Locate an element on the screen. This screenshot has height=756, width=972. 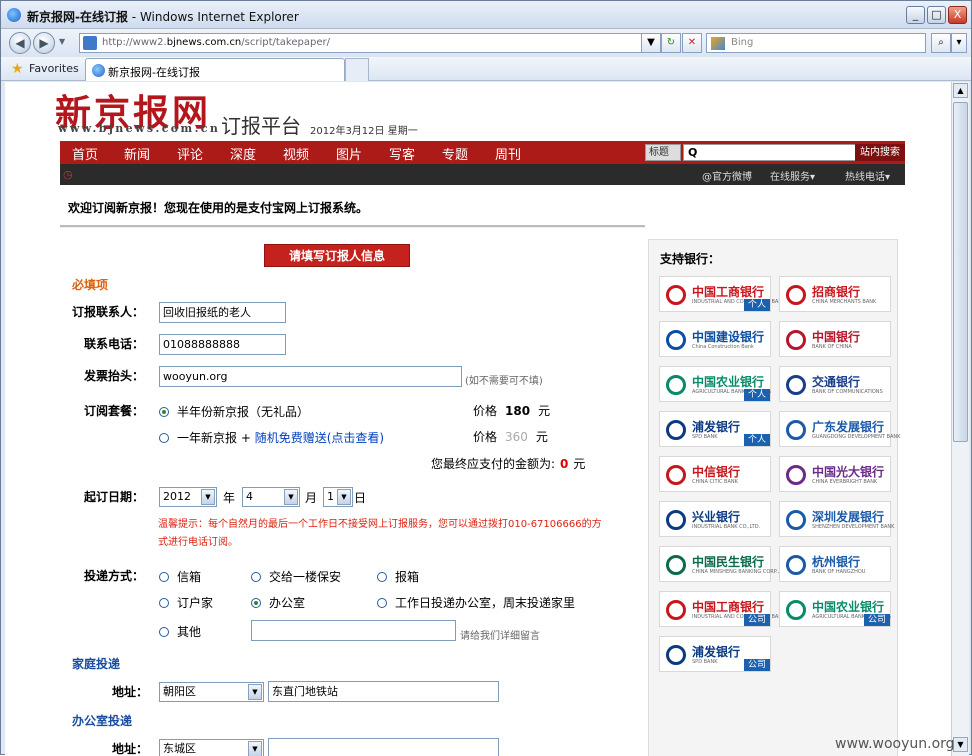
scroll-up-icon: ▲ is located at coordinates (960, 90).